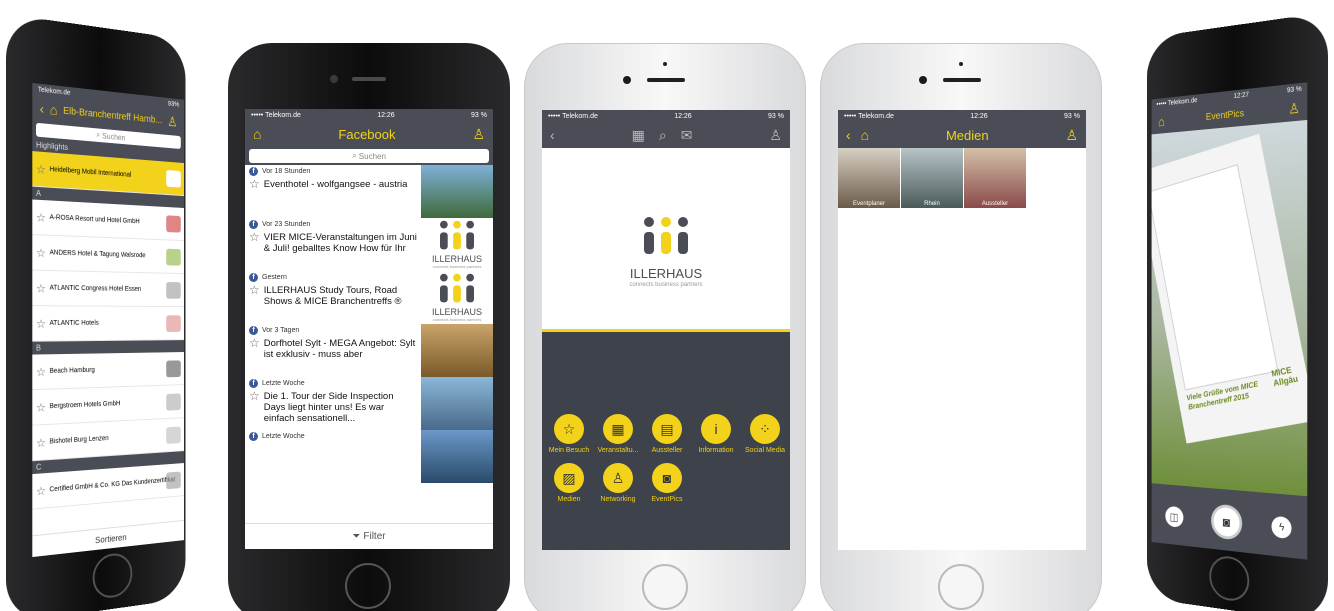  What do you see at coordinates (286, 224) in the screenshot?
I see `feed-post-time: Vor 23 Stunden` at bounding box center [286, 224].